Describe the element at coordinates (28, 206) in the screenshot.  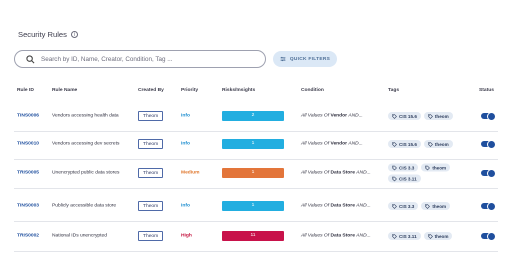
I see `rule-id-link: TINS0003` at that location.